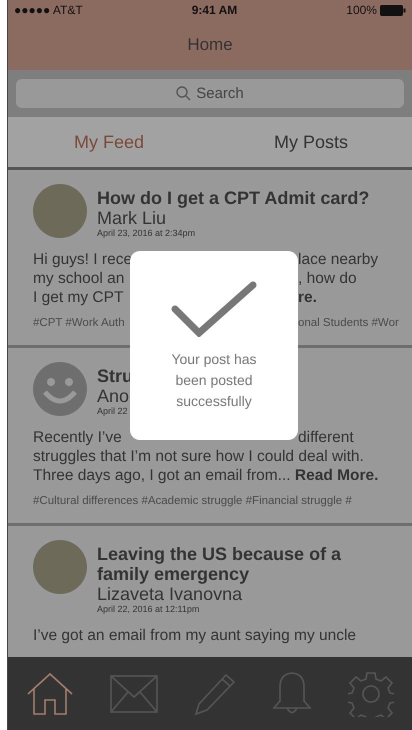 This screenshot has height=730, width=412. What do you see at coordinates (214, 309) in the screenshot?
I see `checkmark-icon` at bounding box center [214, 309].